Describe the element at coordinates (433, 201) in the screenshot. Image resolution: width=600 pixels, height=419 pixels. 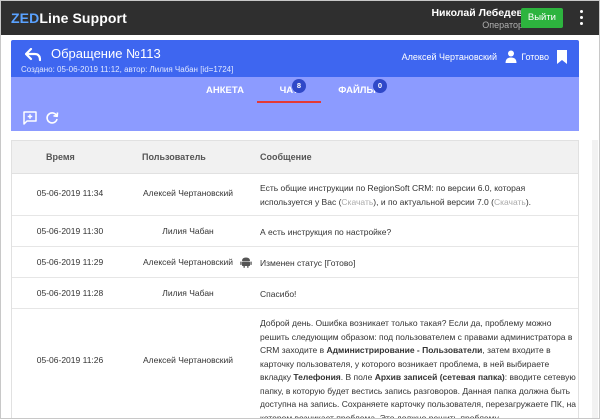
I see `message-text-part: ), и по актуальной версии 7.0 (` at that location.